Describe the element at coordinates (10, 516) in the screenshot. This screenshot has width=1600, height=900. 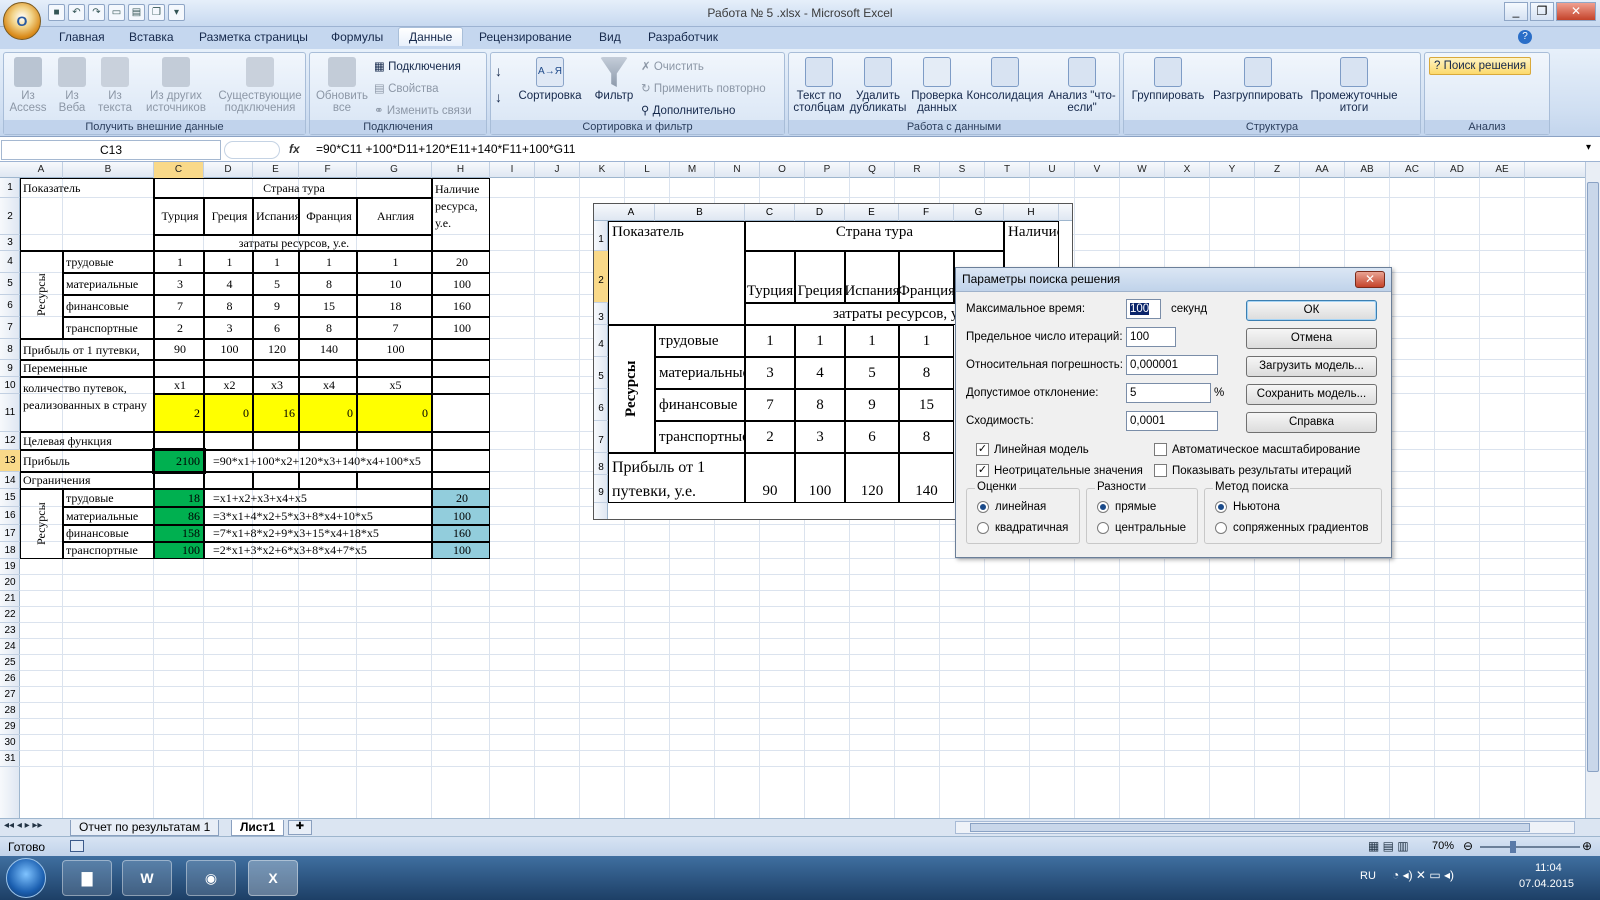
I see `row-header-16: 16` at that location.